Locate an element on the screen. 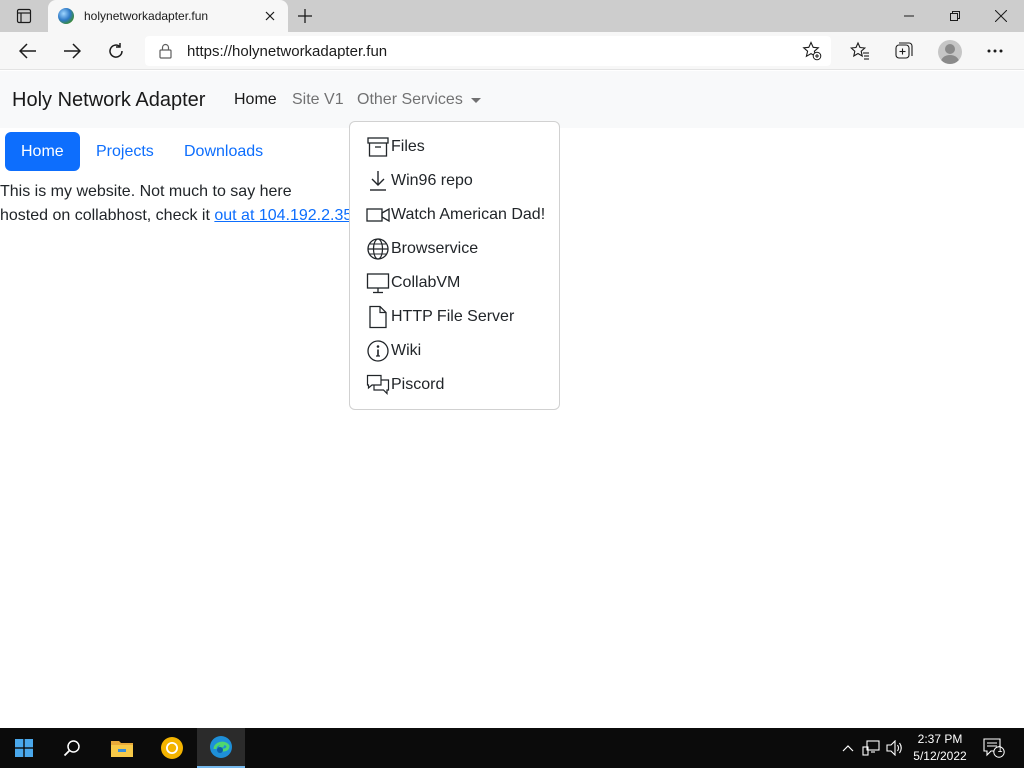 The height and width of the screenshot is (768, 1024). settings-menu-button is located at coordinates (995, 51).